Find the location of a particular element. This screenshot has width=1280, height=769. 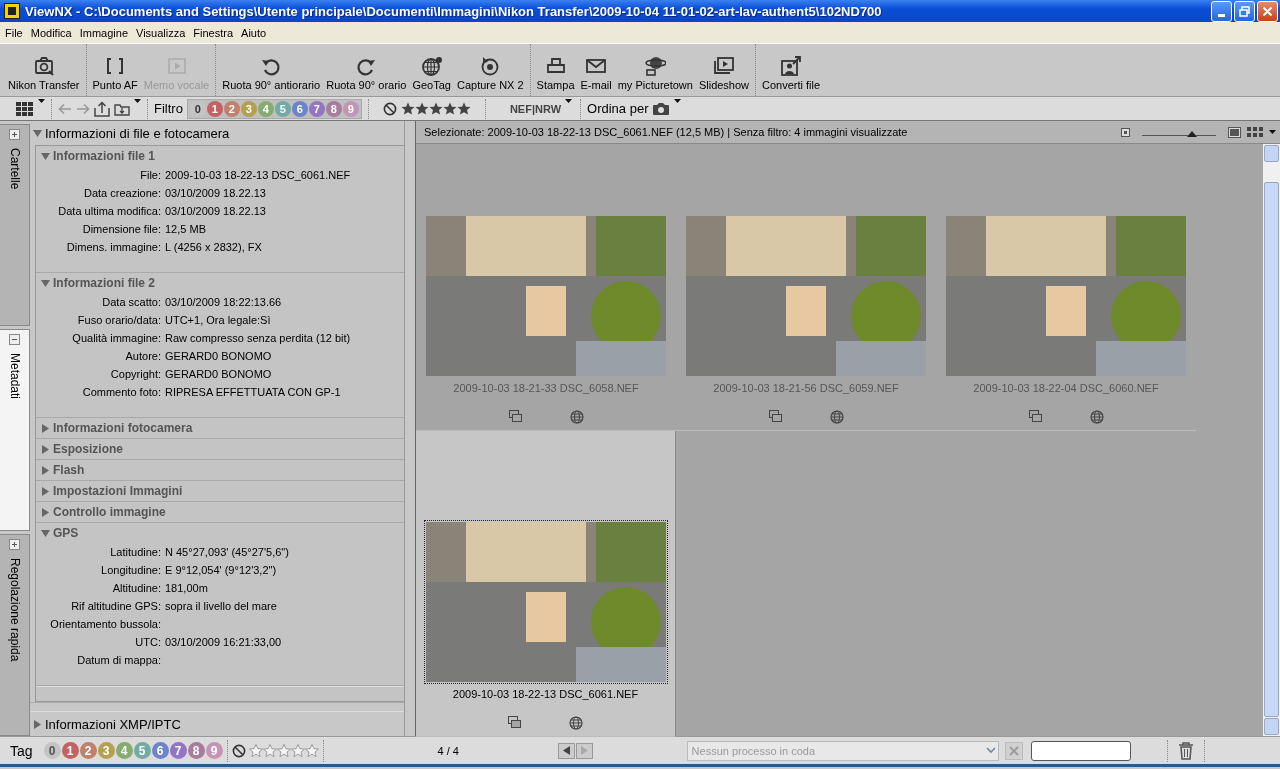

raw-filter: NEF|NRW is located at coordinates (535, 108).